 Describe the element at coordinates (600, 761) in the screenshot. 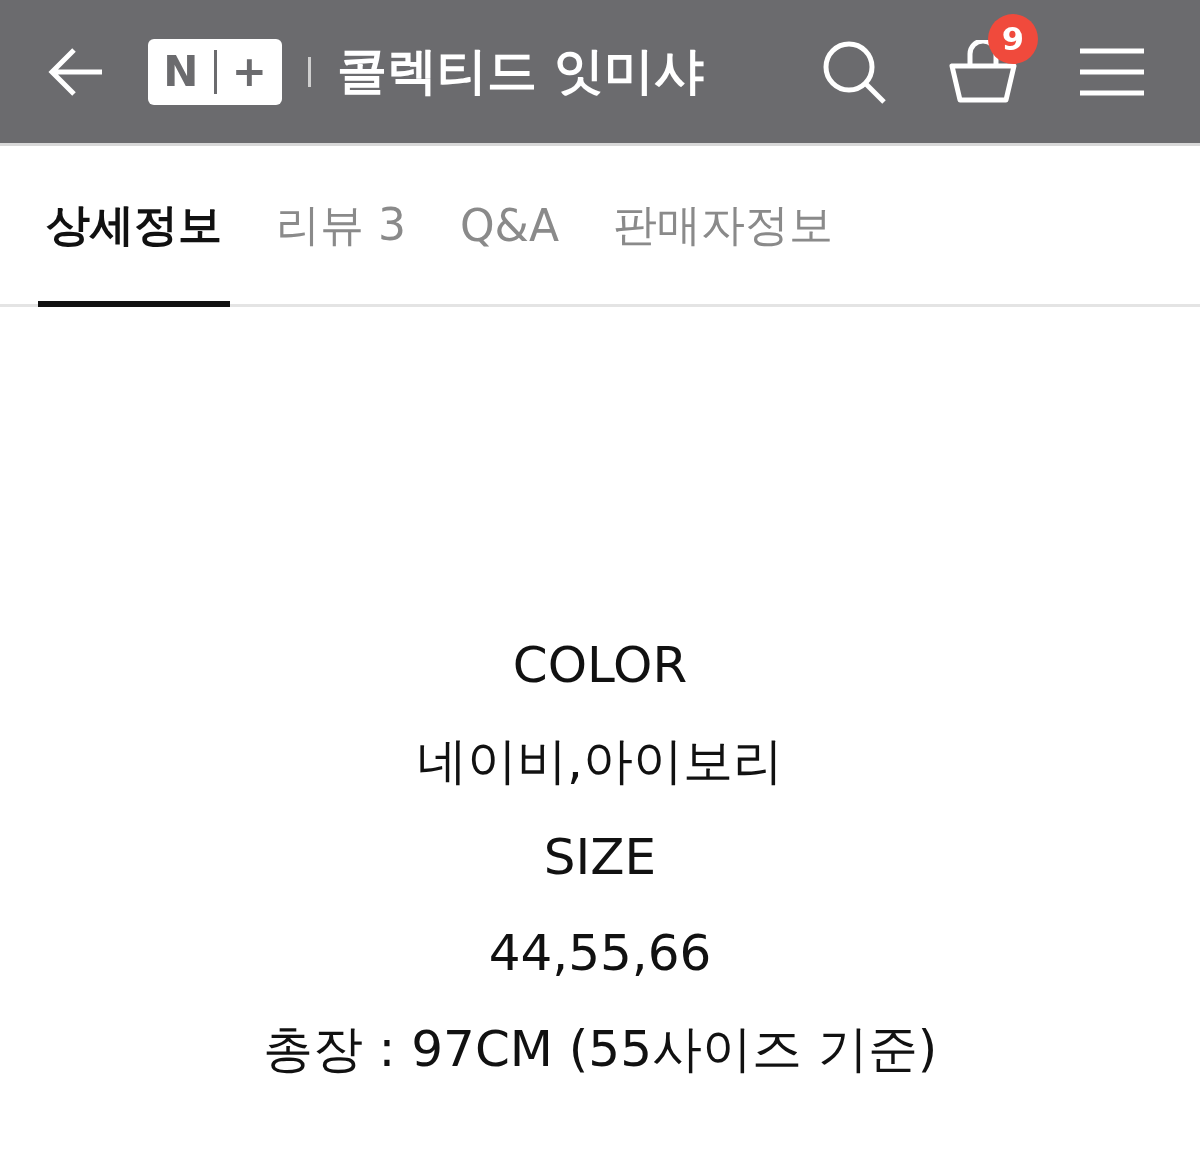

I see `detail-text: 네이비,아이보리` at that location.